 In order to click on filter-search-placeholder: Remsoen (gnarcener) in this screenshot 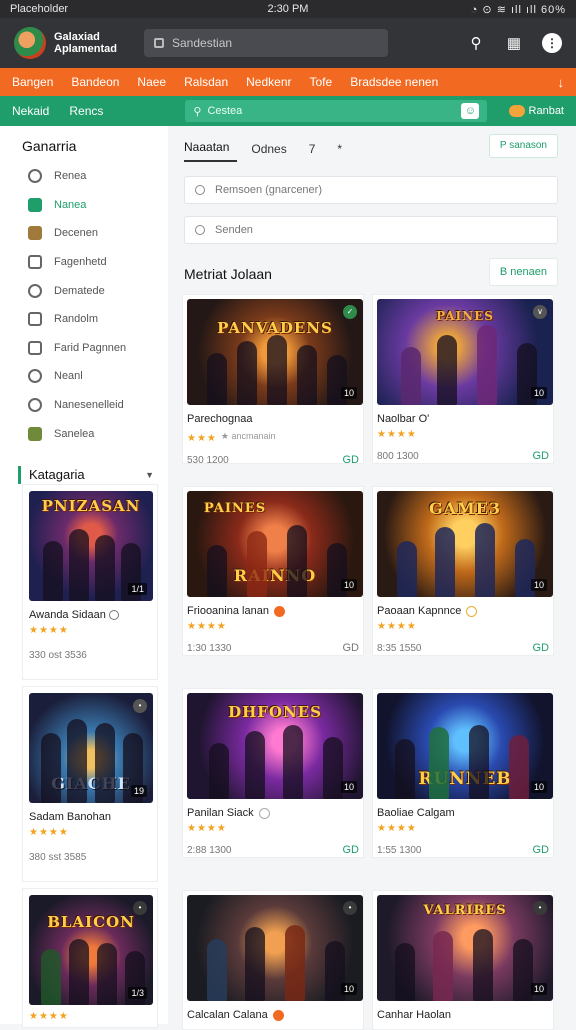, I will do `click(268, 190)`.